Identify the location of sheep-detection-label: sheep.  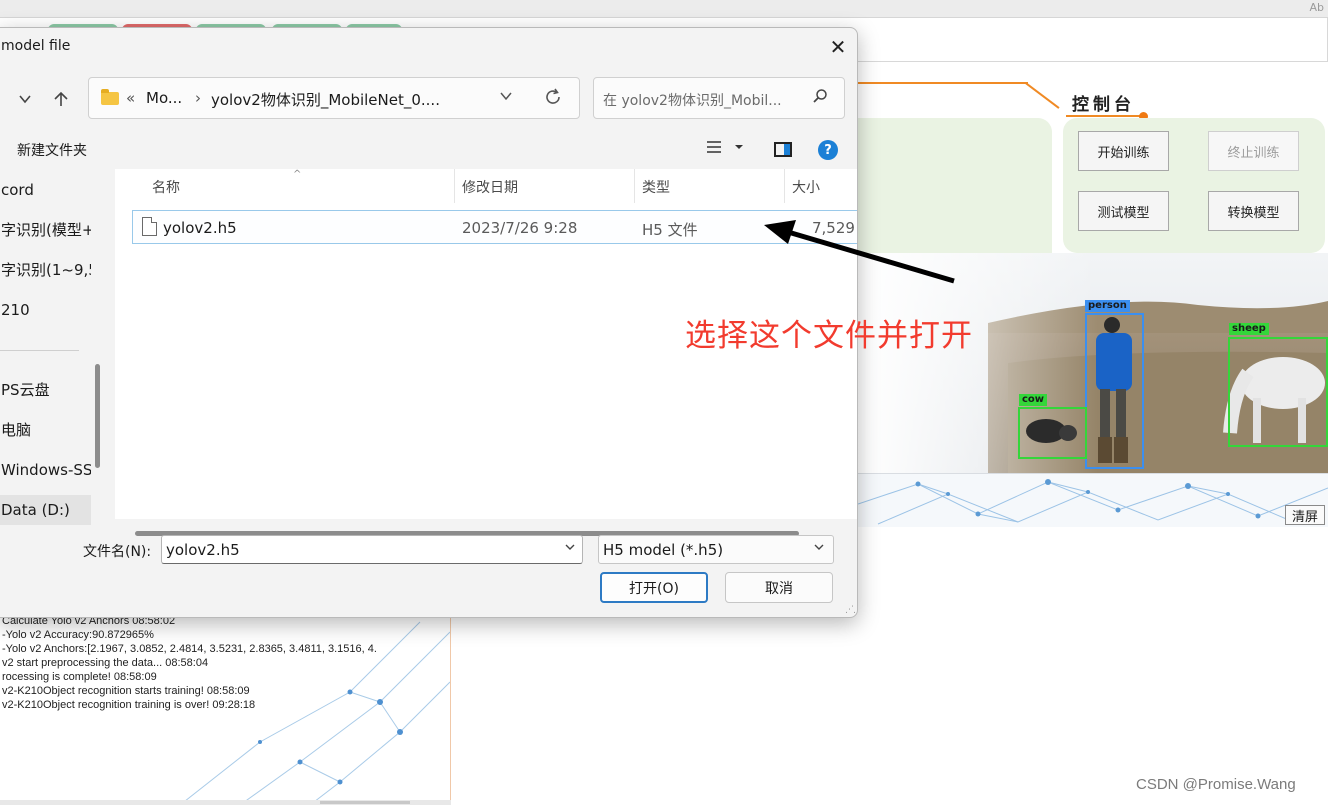
(1249, 329).